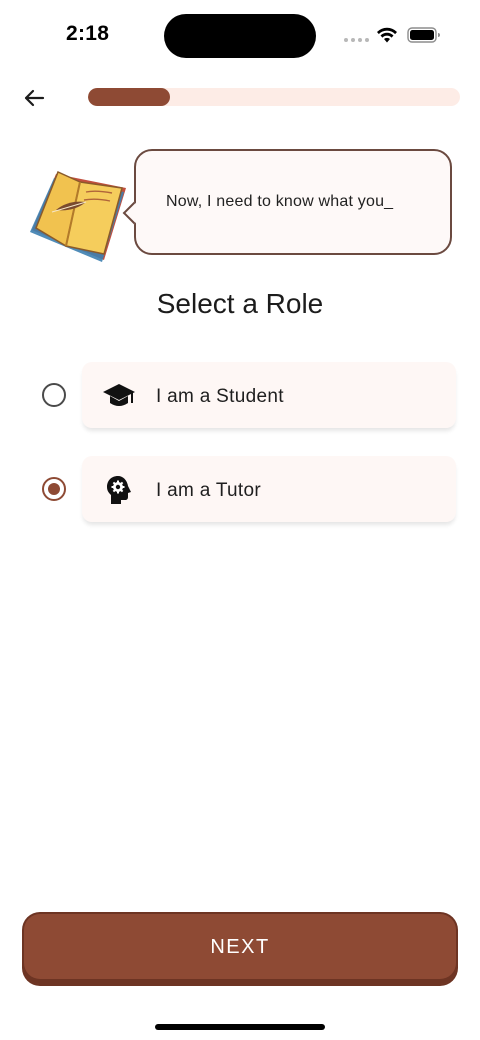 Image resolution: width=480 pixels, height=1040 pixels. I want to click on cellular-signal-icon, so click(356, 40).